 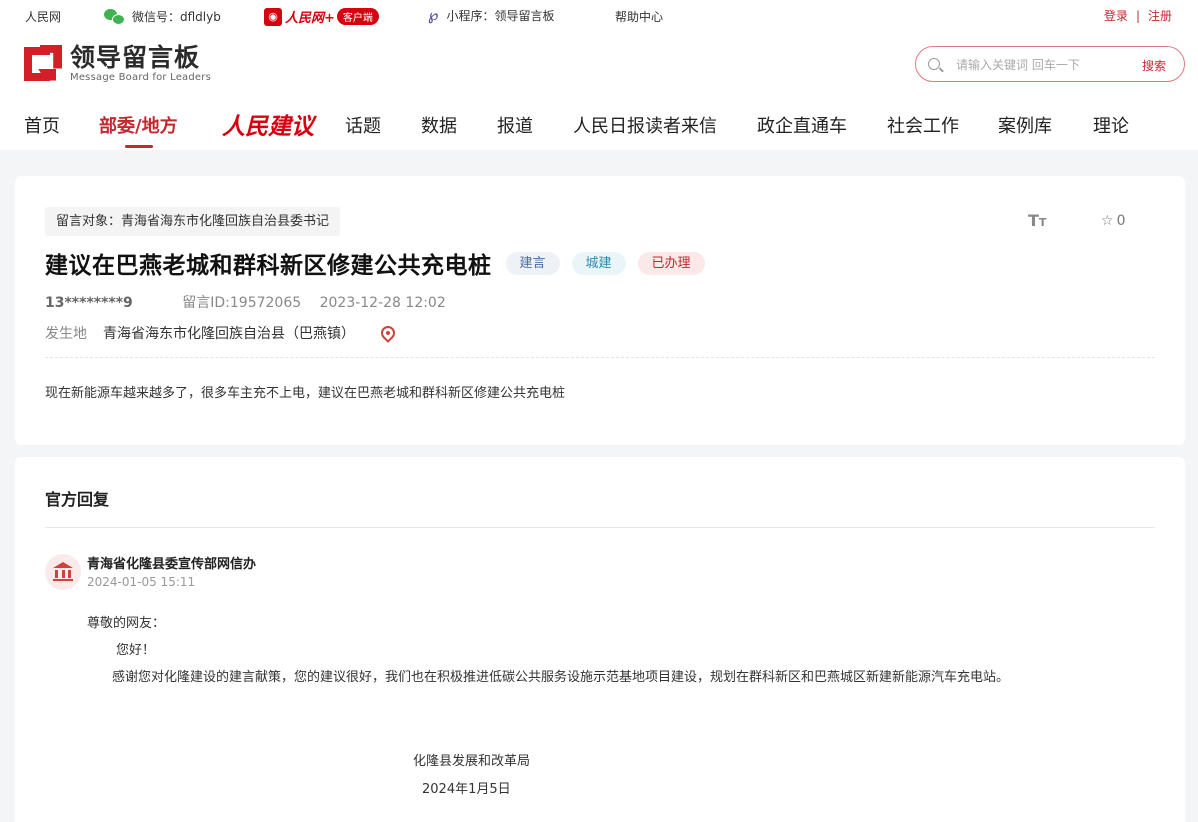 I want to click on wechat-label: 微信号：dfldlyb, so click(x=176, y=17).